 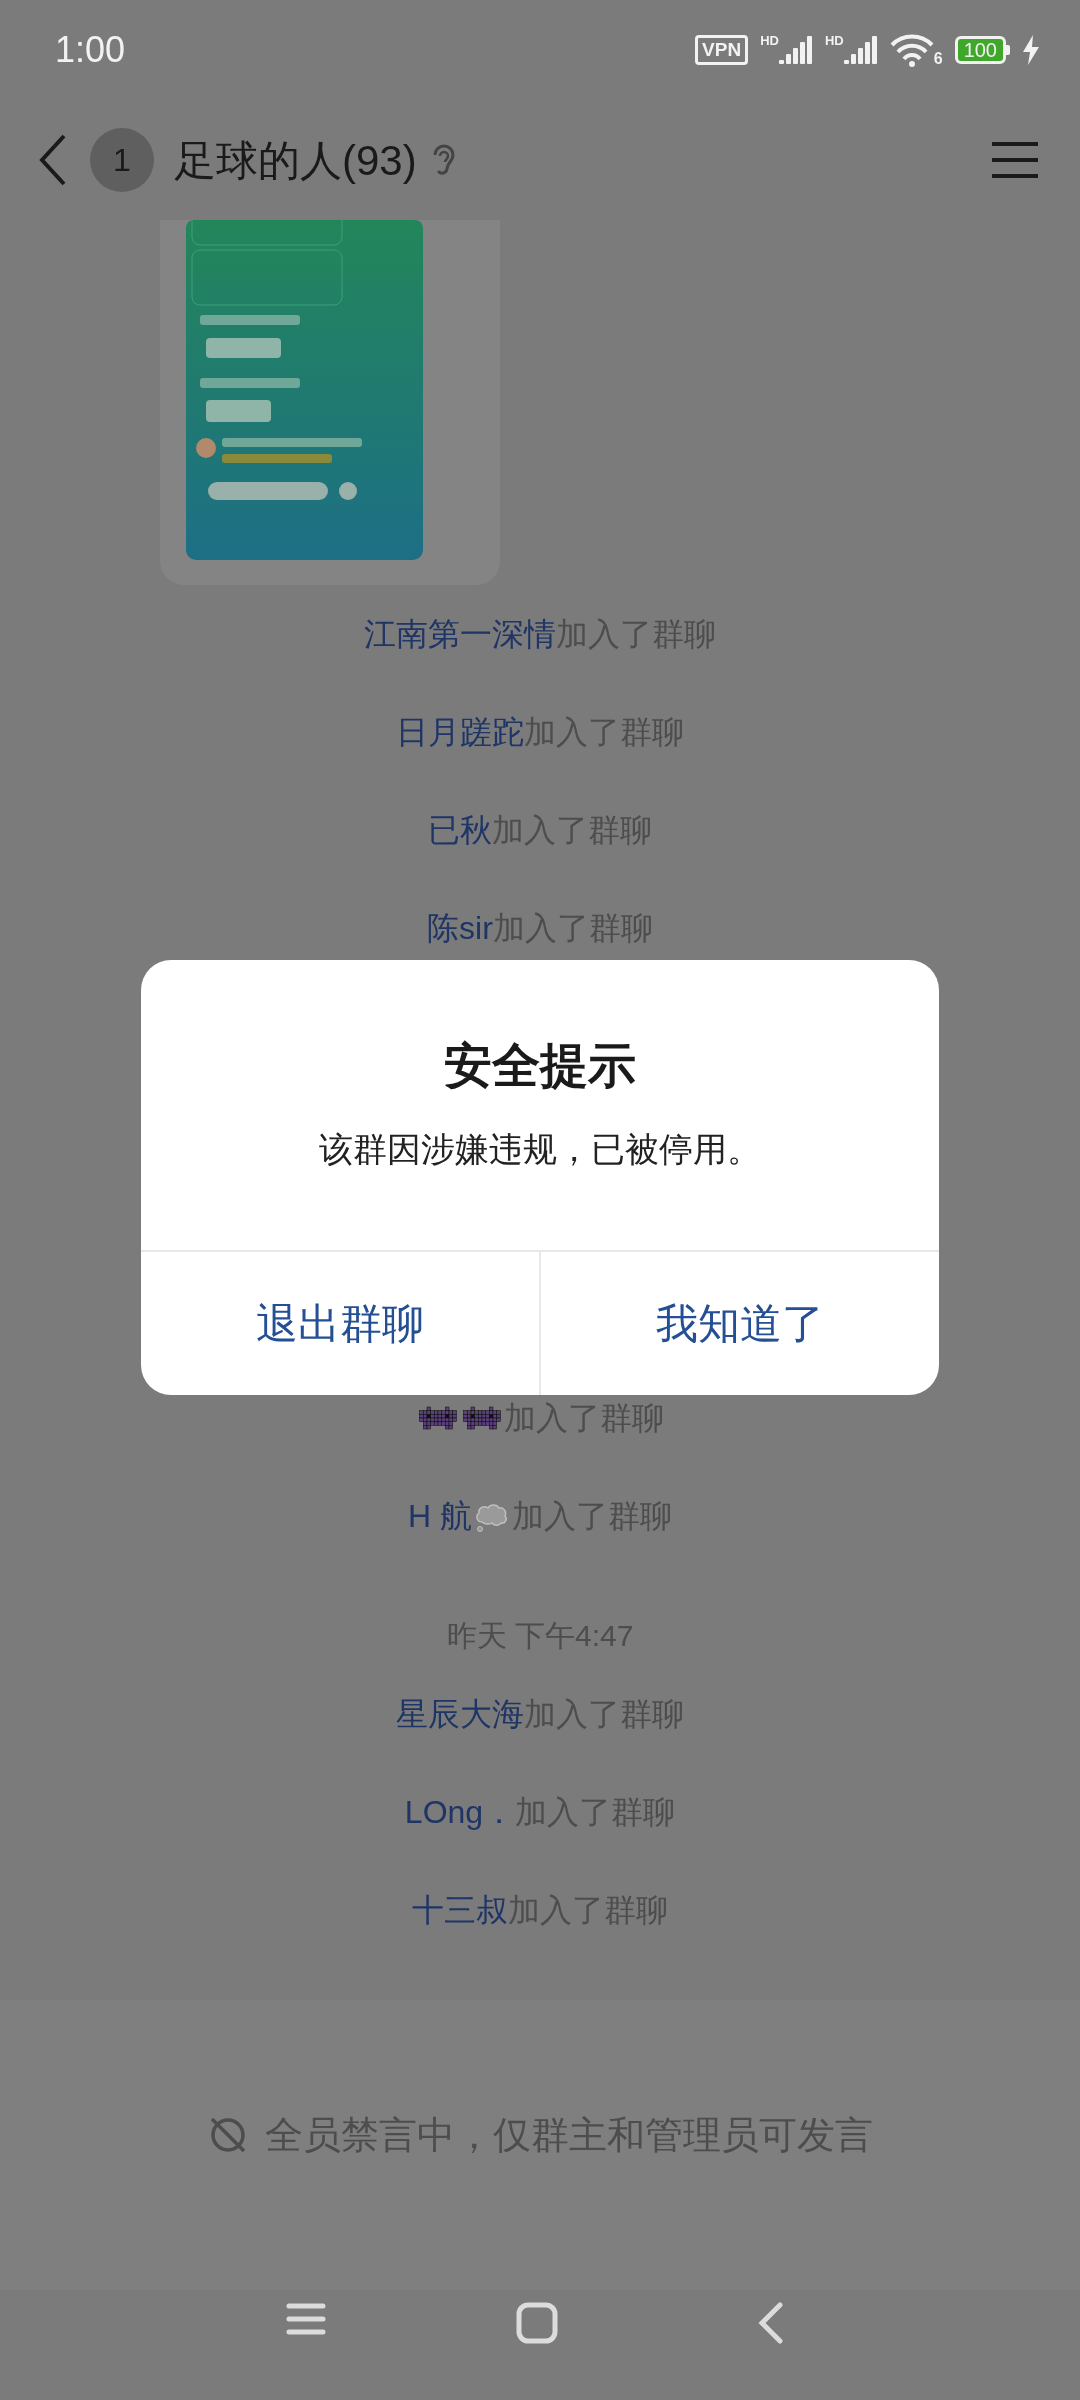 What do you see at coordinates (440, 1516) in the screenshot?
I see `member-name: H 航` at bounding box center [440, 1516].